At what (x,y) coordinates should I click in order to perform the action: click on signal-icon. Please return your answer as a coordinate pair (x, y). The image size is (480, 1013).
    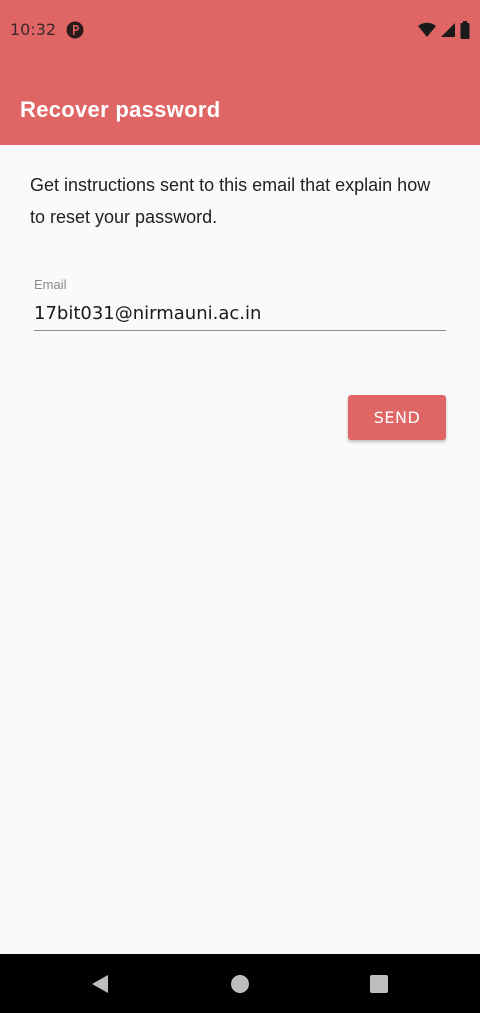
    Looking at the image, I should click on (448, 30).